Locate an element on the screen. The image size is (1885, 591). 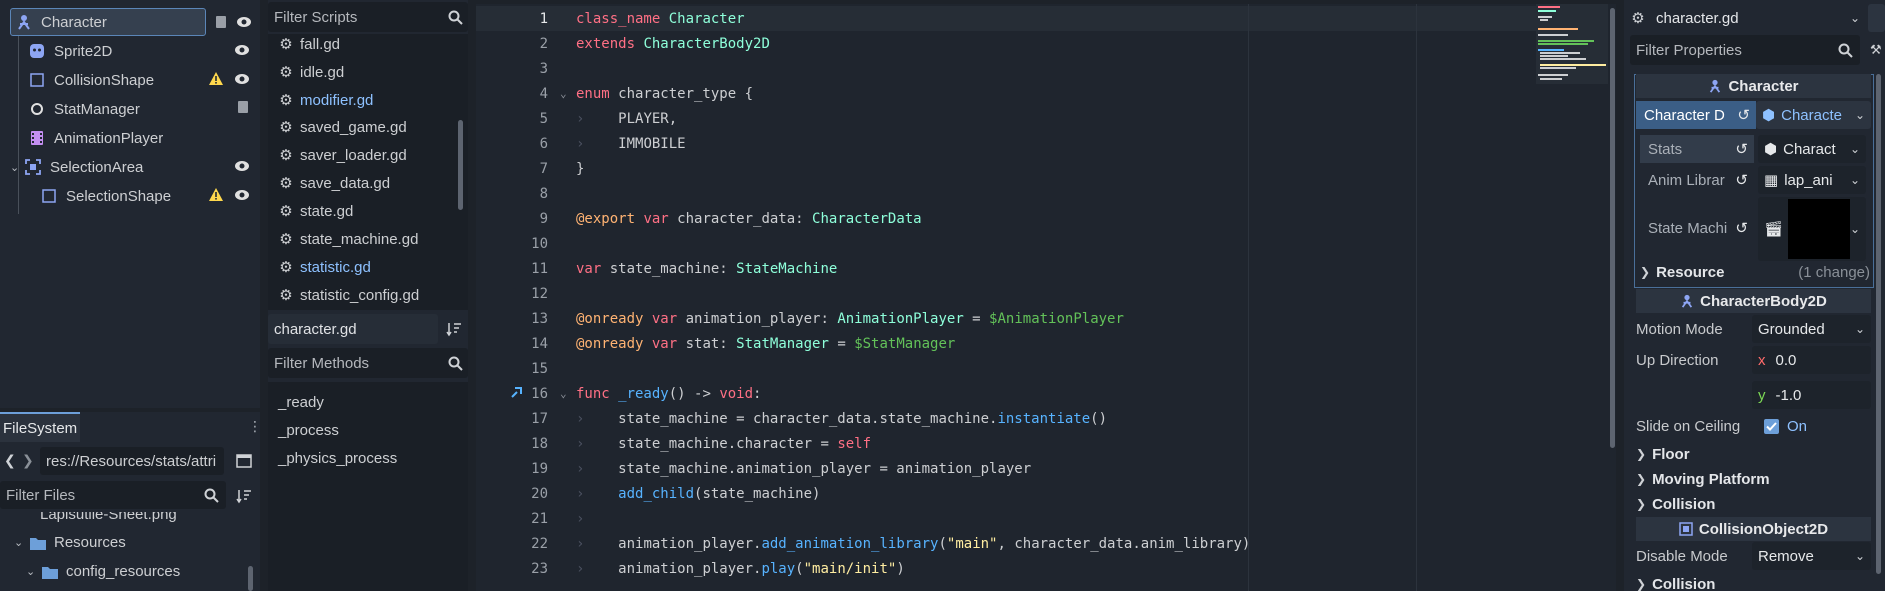
script-item: ⚙ modifier.gd is located at coordinates (325, 100).